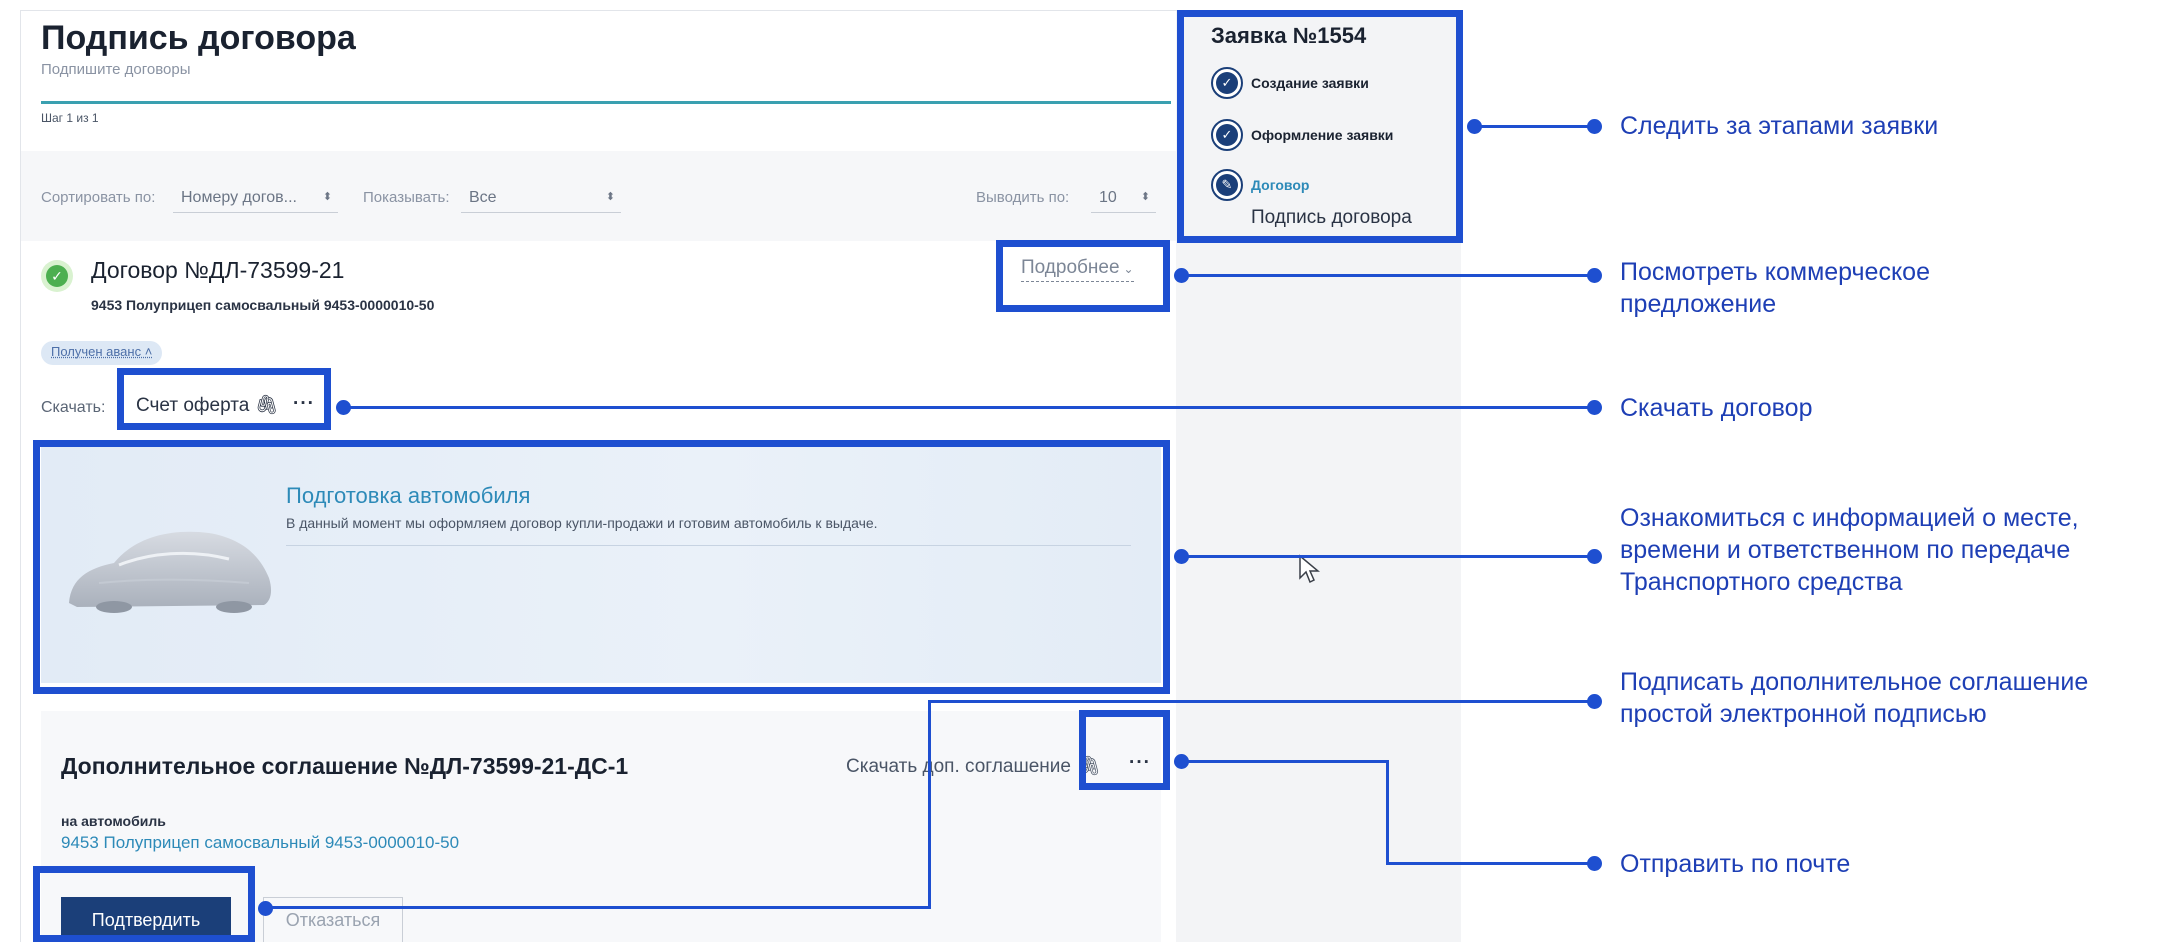 The height and width of the screenshot is (942, 2182). Describe the element at coordinates (606, 102) in the screenshot. I see `step-progress-bar` at that location.